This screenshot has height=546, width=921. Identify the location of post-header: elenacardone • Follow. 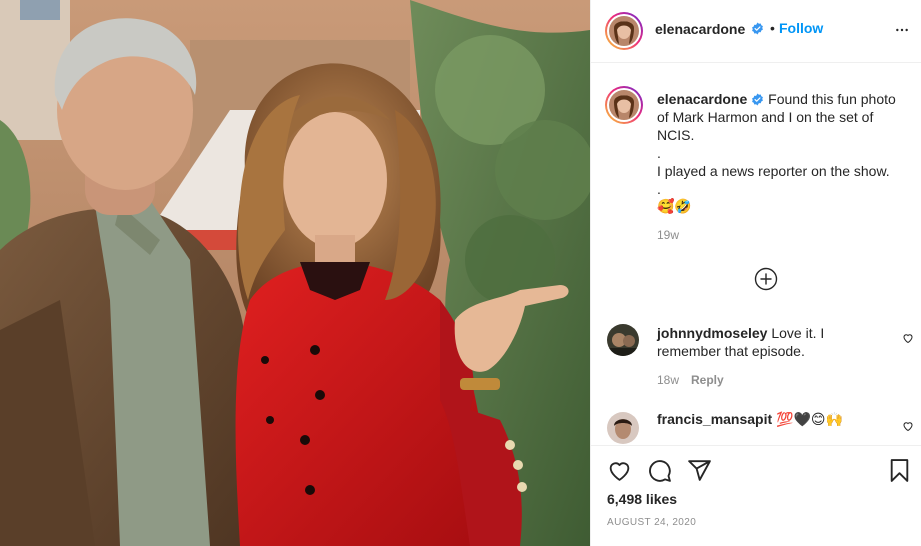
(756, 31).